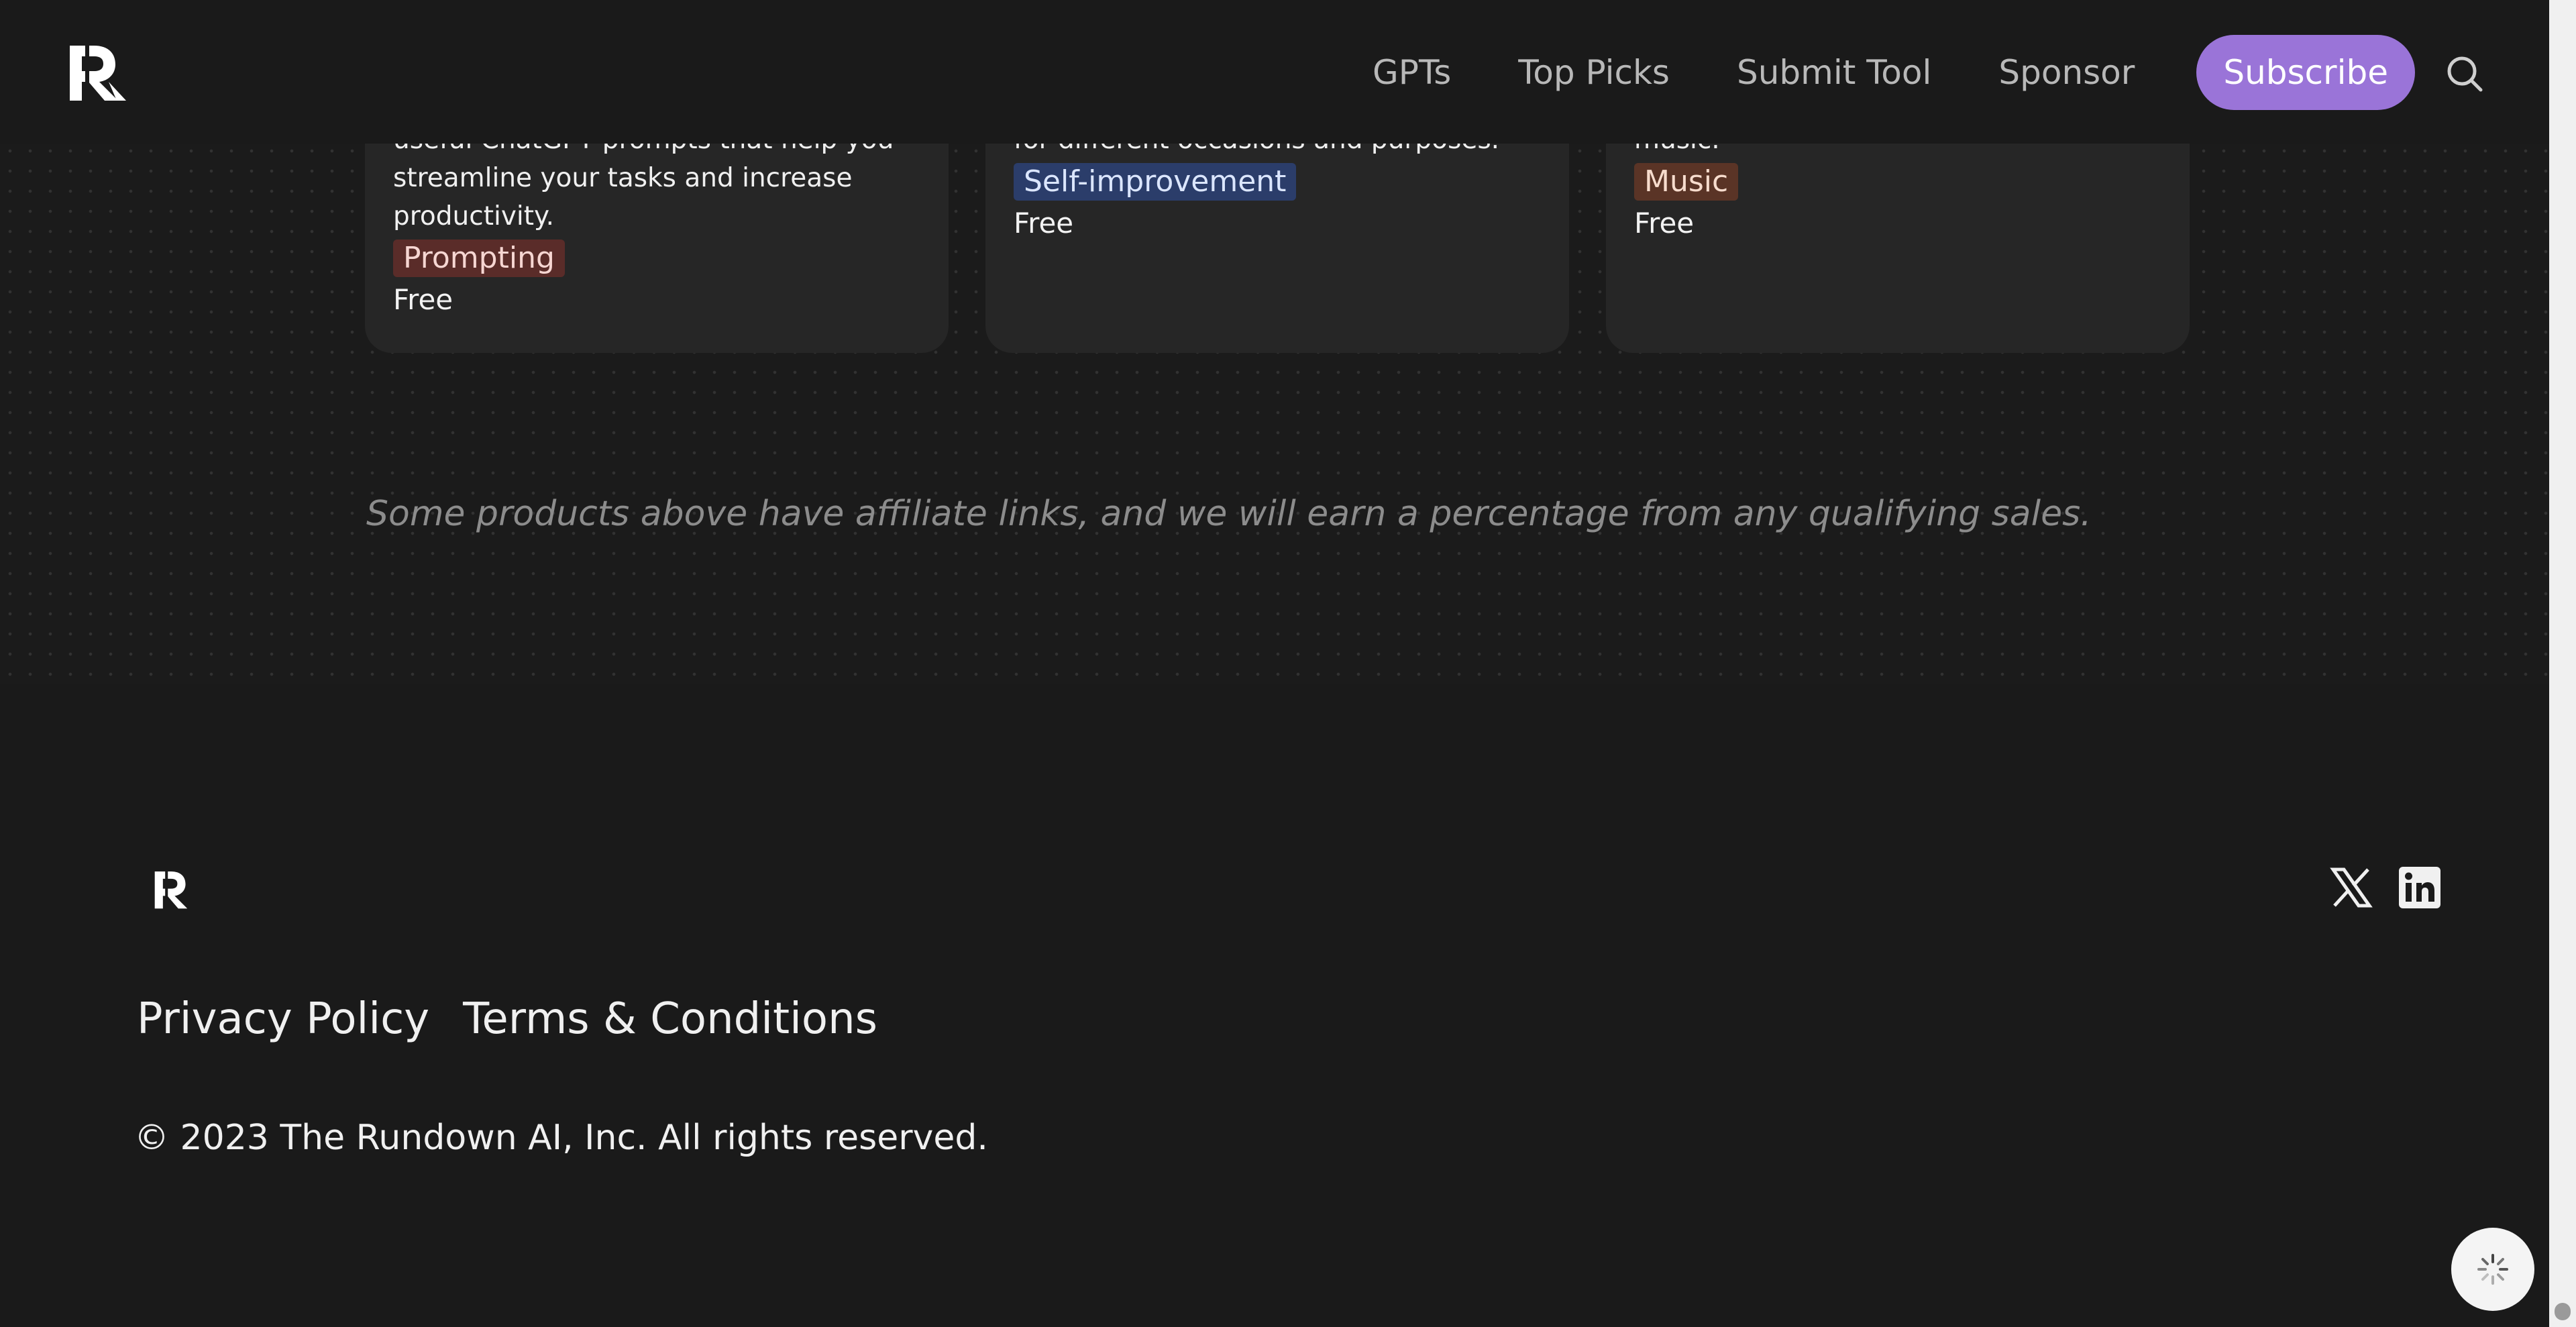  Describe the element at coordinates (2492, 1269) in the screenshot. I see `loading-spinner-icon` at that location.